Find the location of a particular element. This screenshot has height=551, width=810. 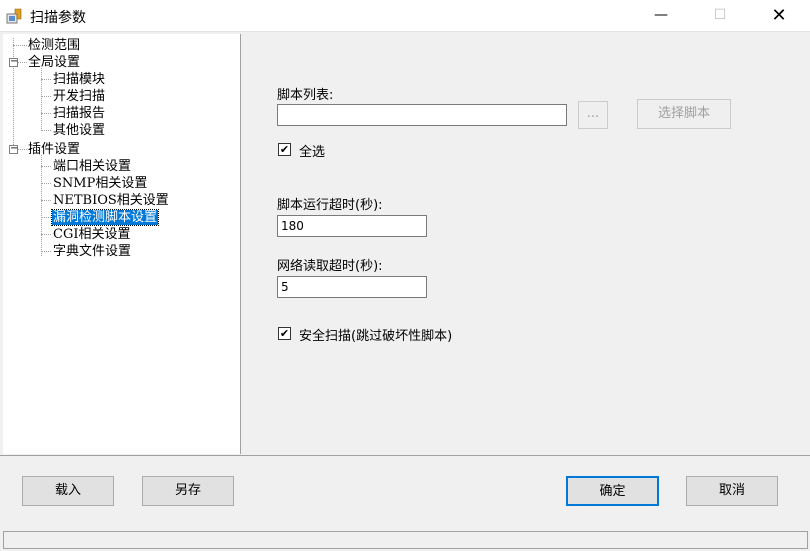

minimize-button: — is located at coordinates (661, 15).